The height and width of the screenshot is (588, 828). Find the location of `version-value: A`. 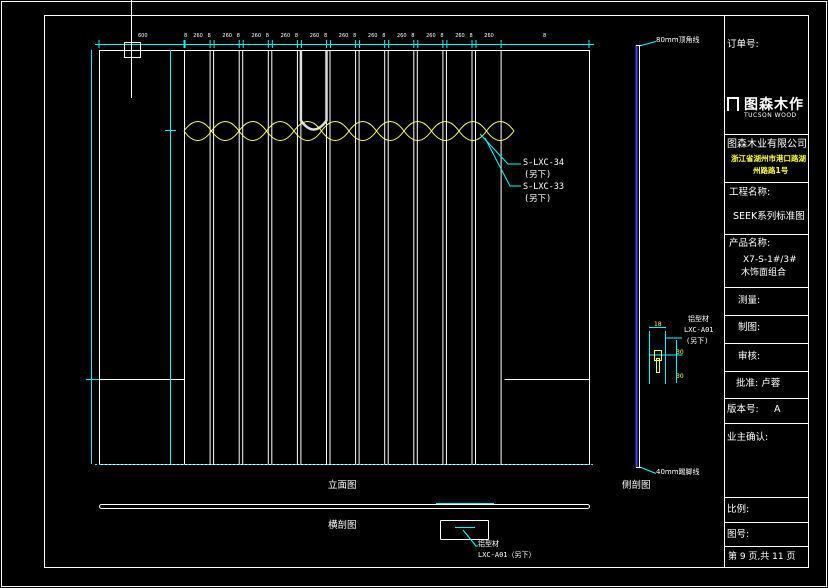

version-value: A is located at coordinates (777, 409).